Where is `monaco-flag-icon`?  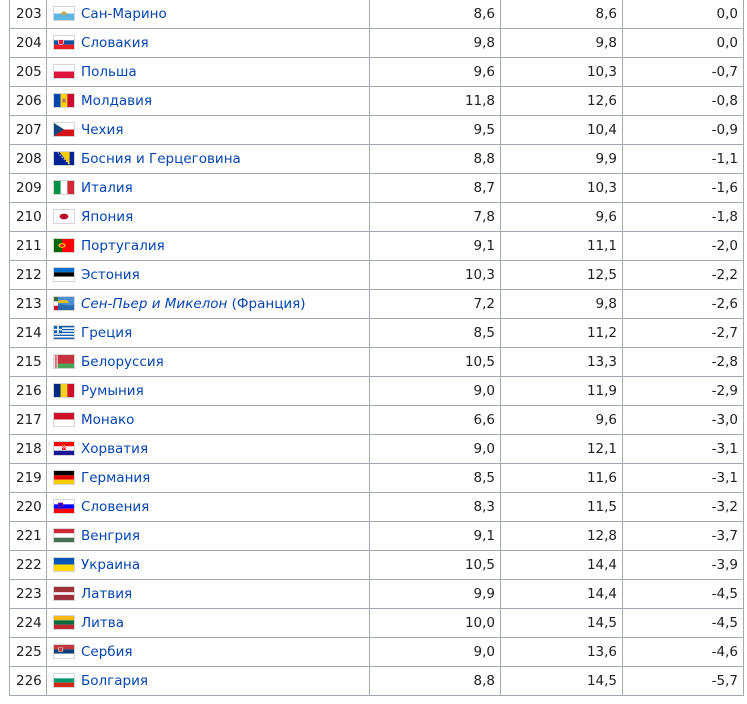
monaco-flag-icon is located at coordinates (64, 419).